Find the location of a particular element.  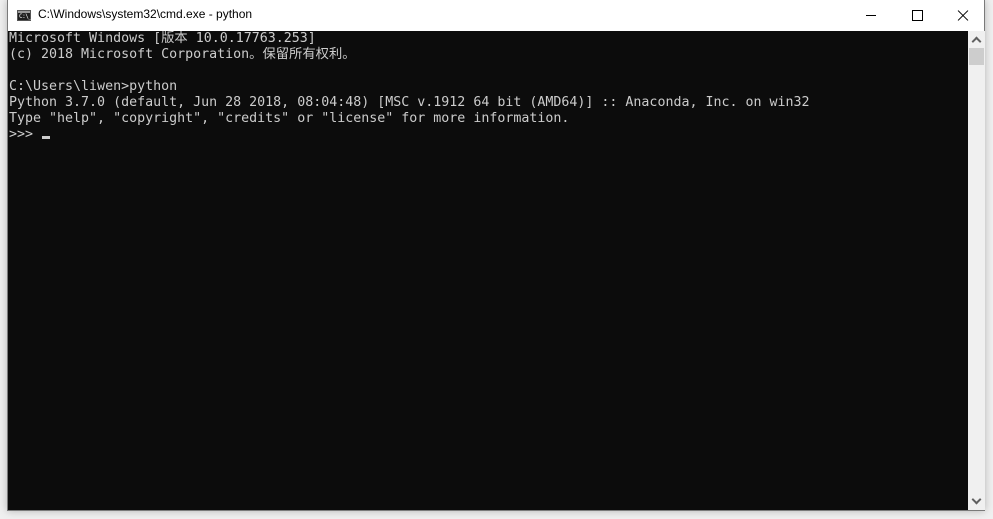

console-line: (c) 2018 Microsoft Corporation。保留所有权利。 is located at coordinates (182, 54).